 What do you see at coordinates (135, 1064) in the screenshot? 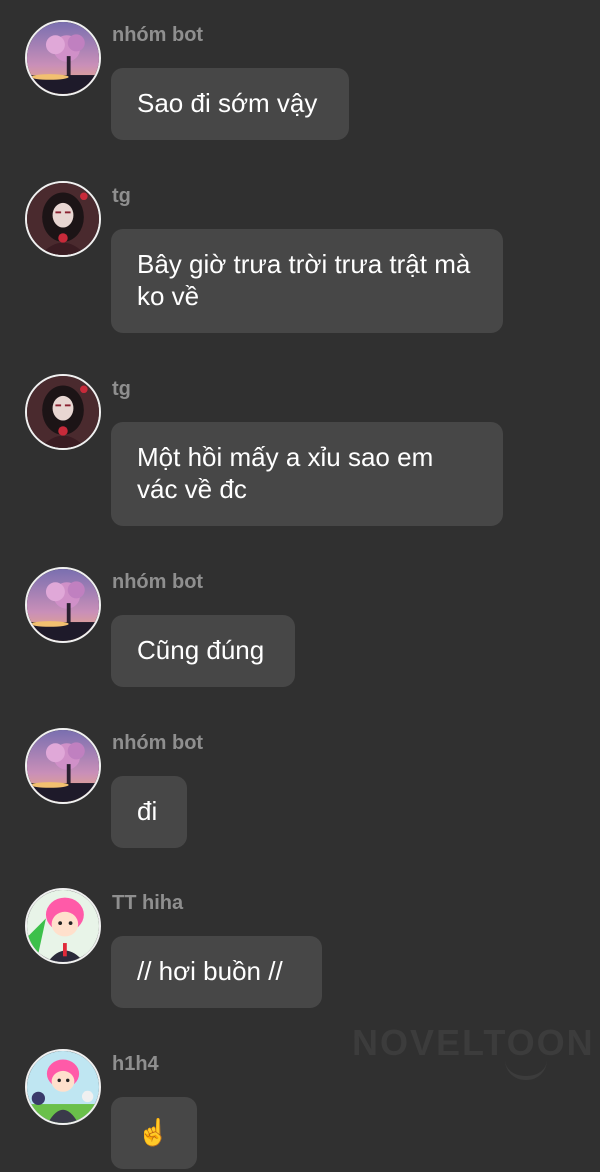
I see `sender-name: h1h4` at bounding box center [135, 1064].